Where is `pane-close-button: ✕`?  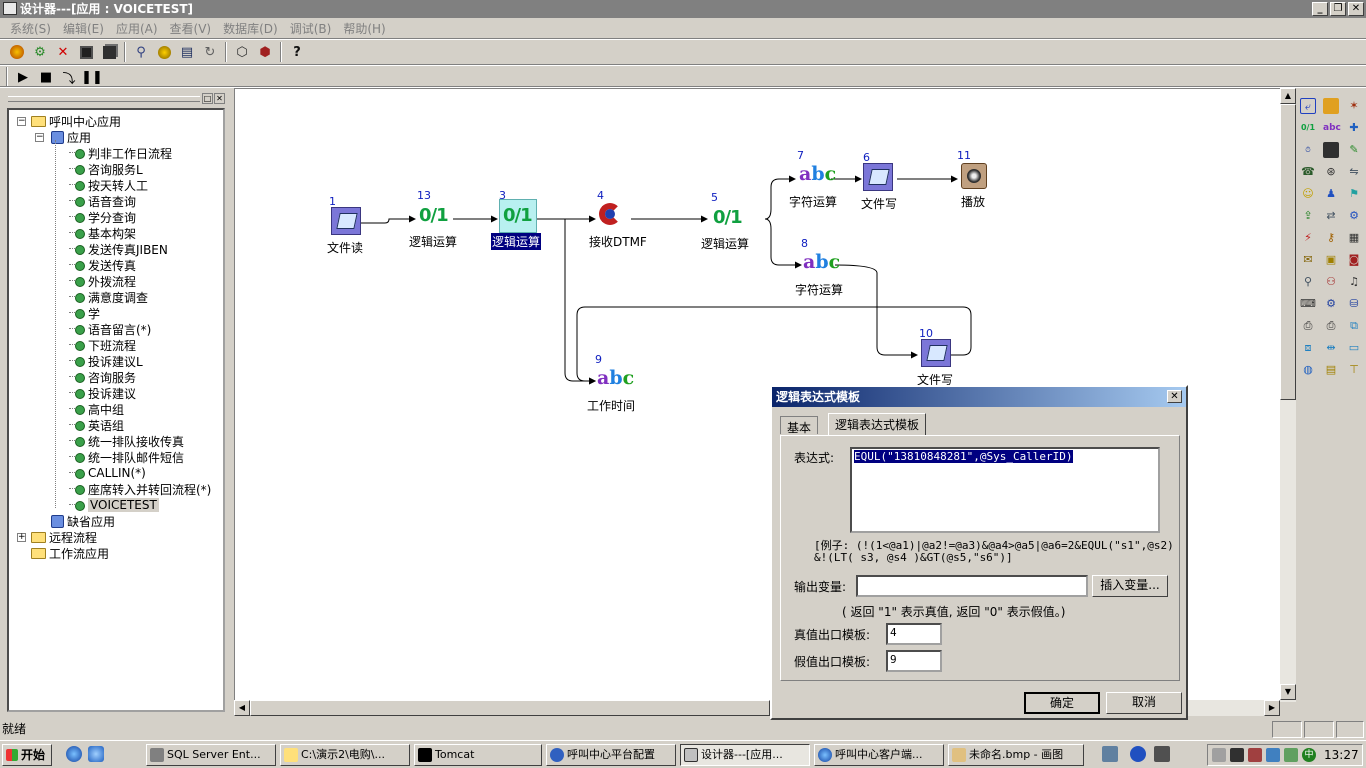
pane-close-button: ✕ is located at coordinates (219, 98).